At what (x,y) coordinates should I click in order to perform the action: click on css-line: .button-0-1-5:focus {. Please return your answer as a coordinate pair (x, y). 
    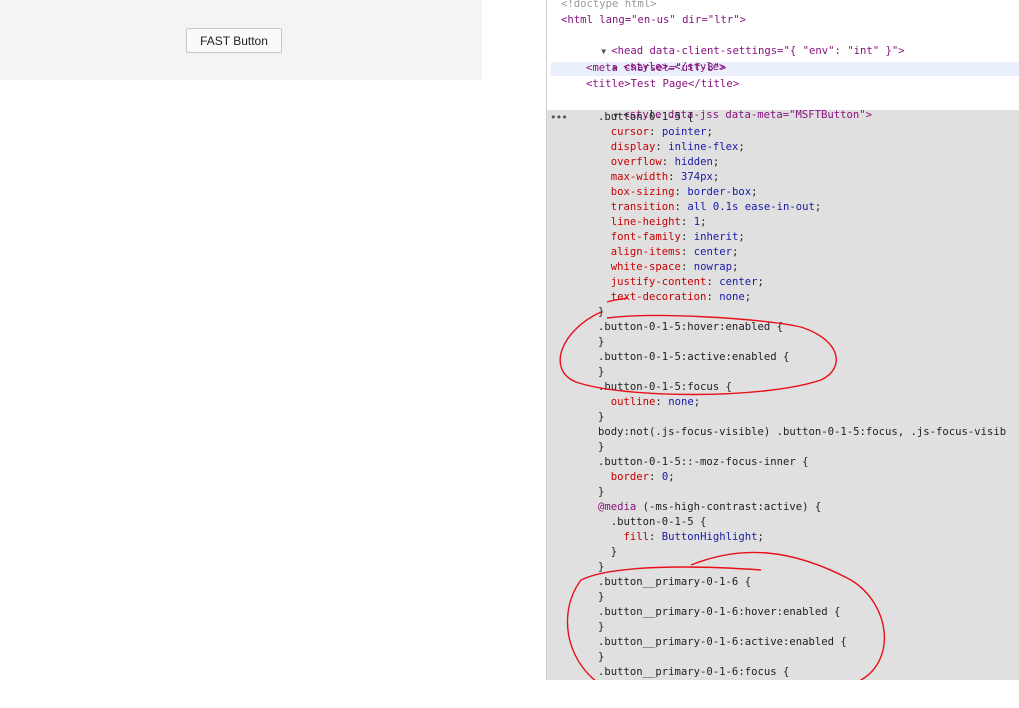
    Looking at the image, I should click on (665, 387).